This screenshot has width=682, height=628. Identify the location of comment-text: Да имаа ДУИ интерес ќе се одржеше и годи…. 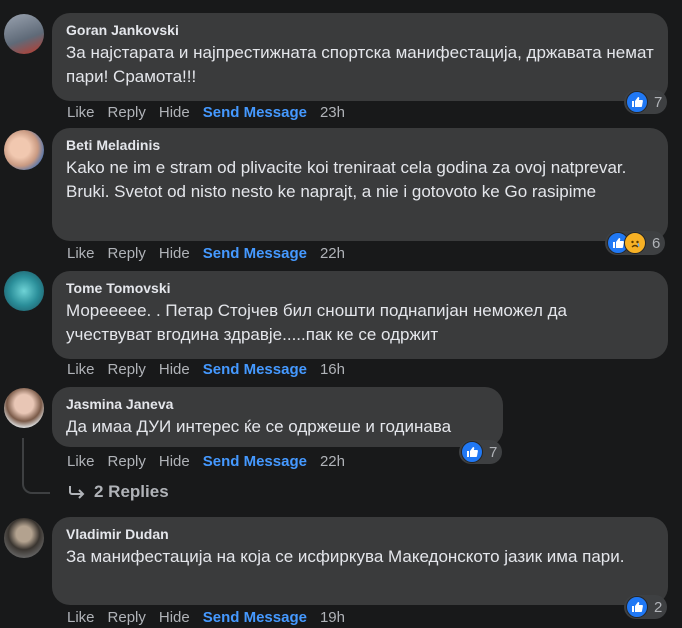
(259, 426).